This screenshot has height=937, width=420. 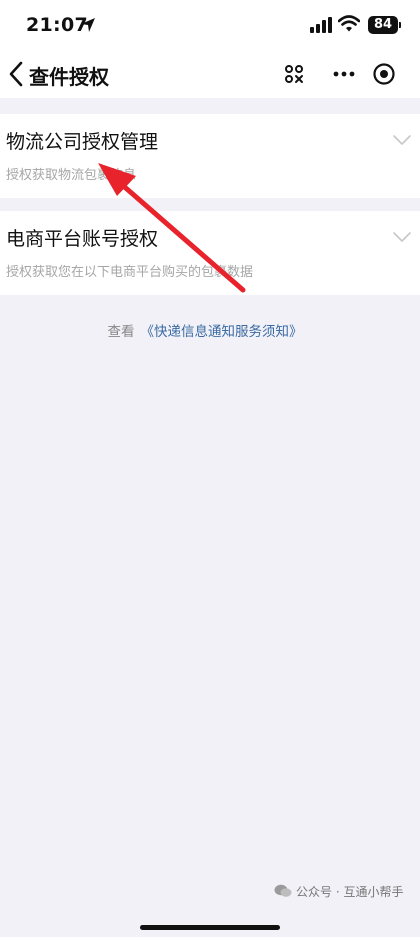 I want to click on card-title: 电商平台账号授权, so click(x=82, y=239).